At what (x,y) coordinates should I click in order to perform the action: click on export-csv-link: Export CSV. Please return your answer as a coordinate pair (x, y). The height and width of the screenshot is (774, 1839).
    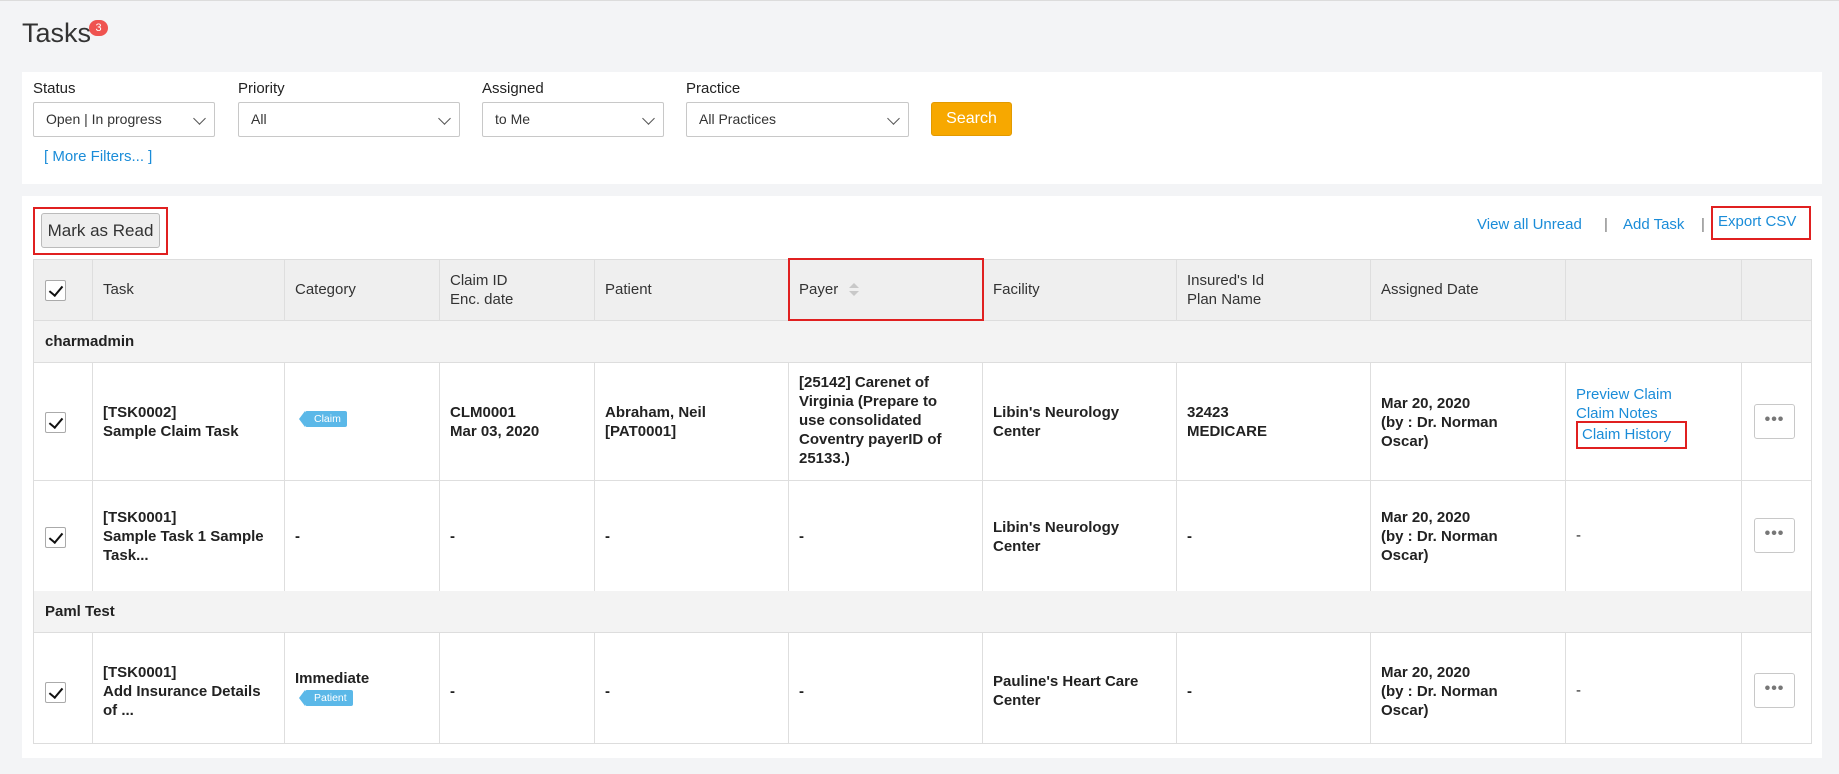
    Looking at the image, I should click on (1757, 221).